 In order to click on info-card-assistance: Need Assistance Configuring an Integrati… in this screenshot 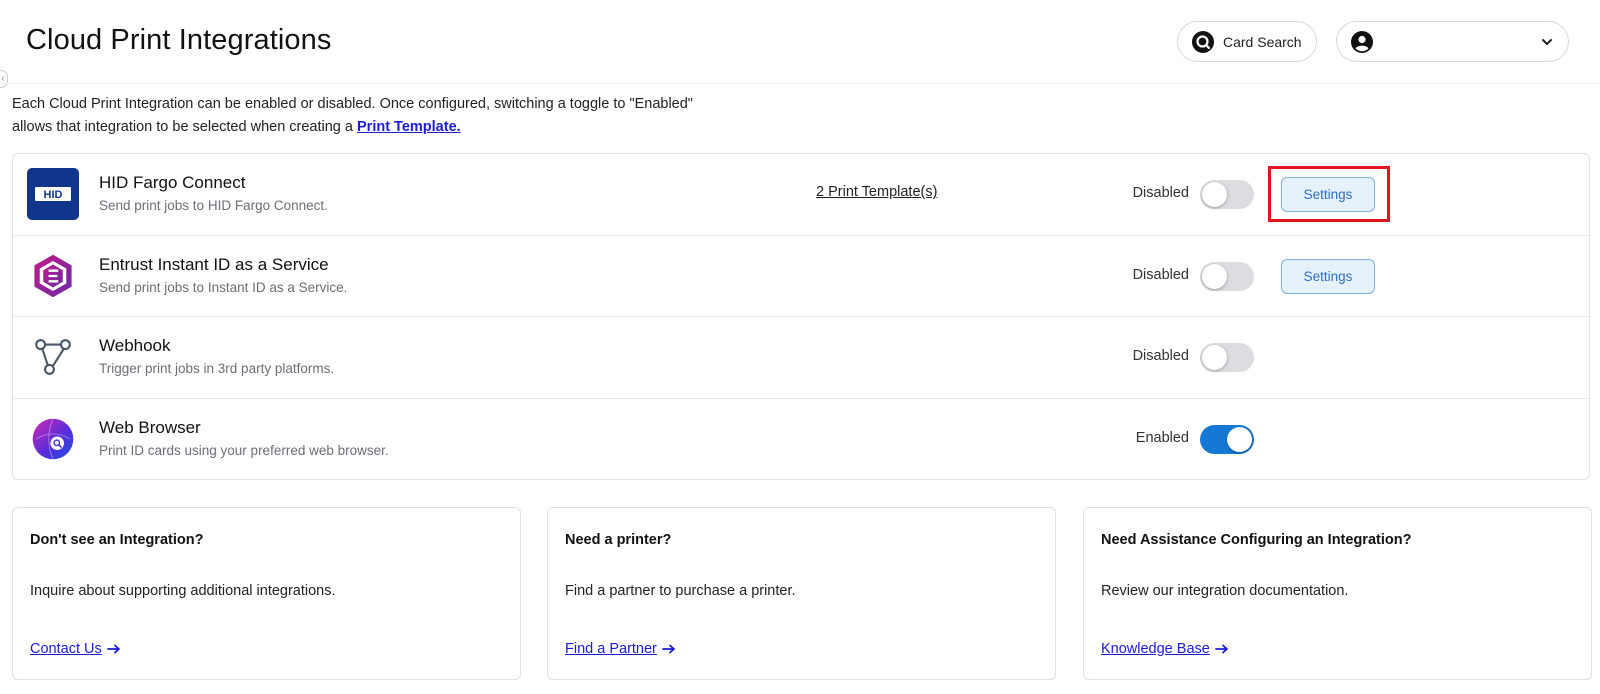, I will do `click(1337, 593)`.